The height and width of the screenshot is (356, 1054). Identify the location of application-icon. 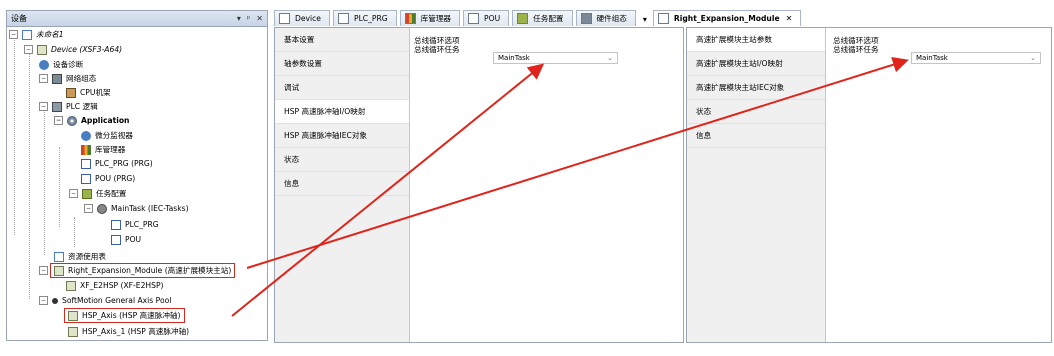
(72, 120).